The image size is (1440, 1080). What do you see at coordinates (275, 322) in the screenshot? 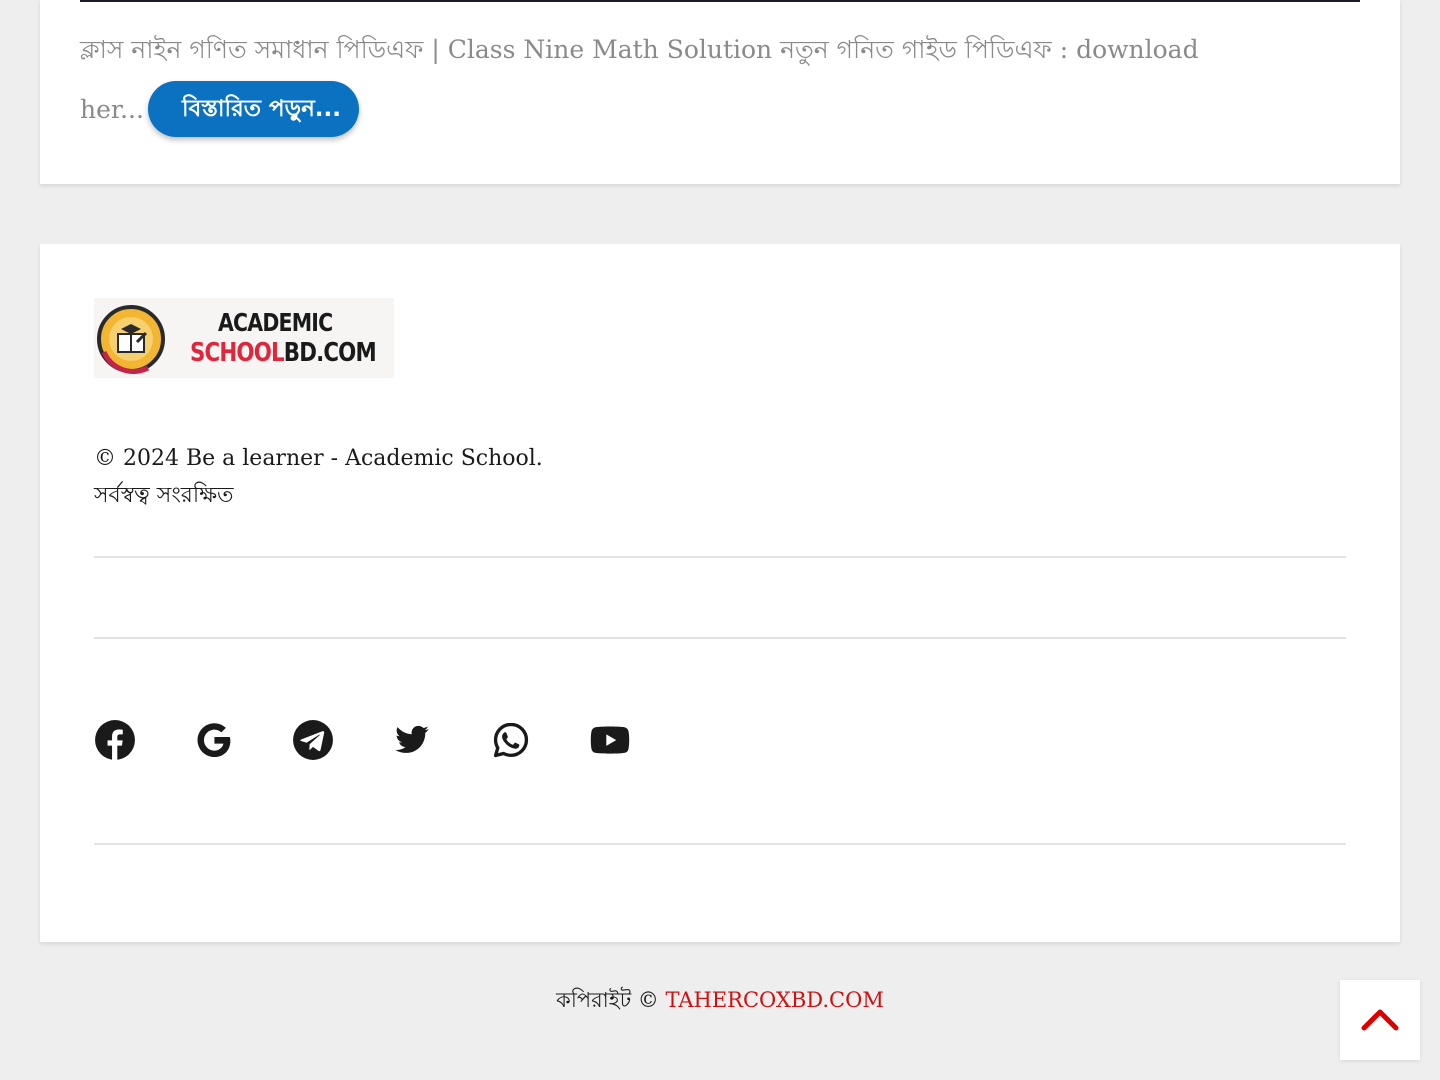
I see `logo-text-top: ACADEMIC` at bounding box center [275, 322].